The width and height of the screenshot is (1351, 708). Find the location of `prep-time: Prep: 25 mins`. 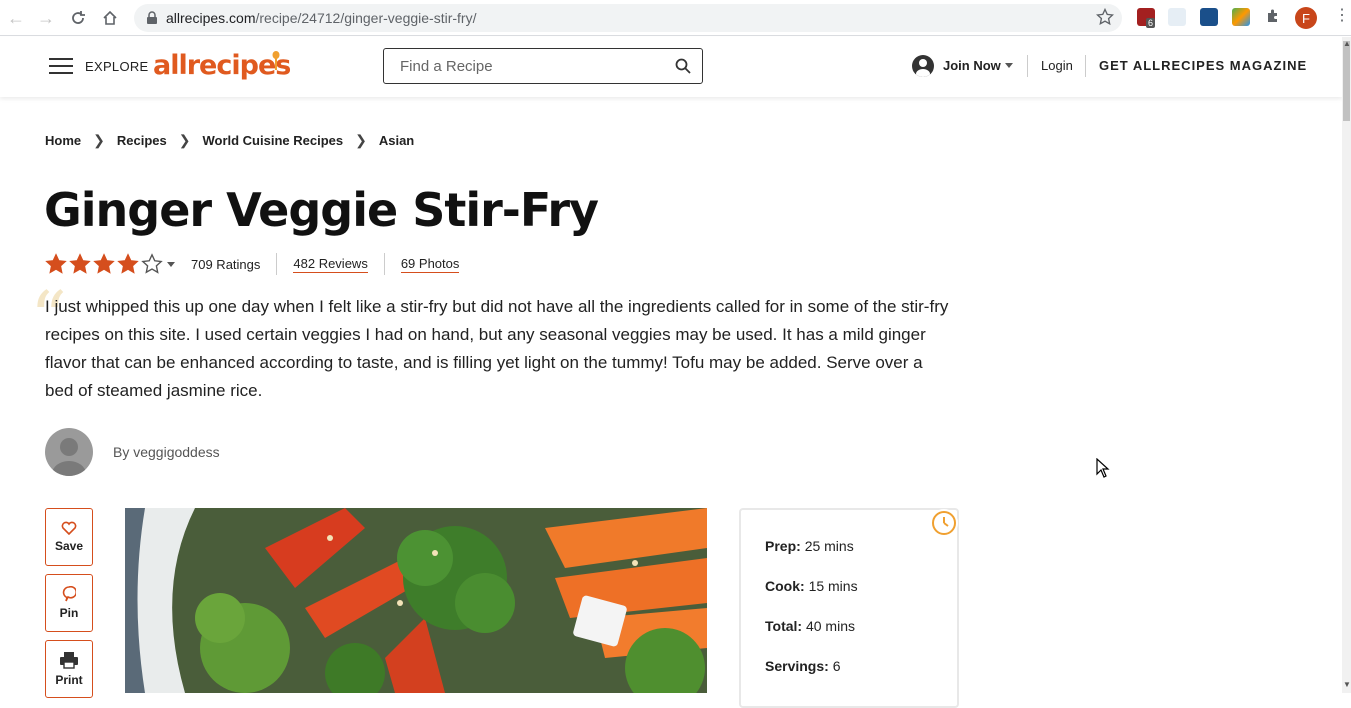

prep-time: Prep: 25 mins is located at coordinates (809, 546).